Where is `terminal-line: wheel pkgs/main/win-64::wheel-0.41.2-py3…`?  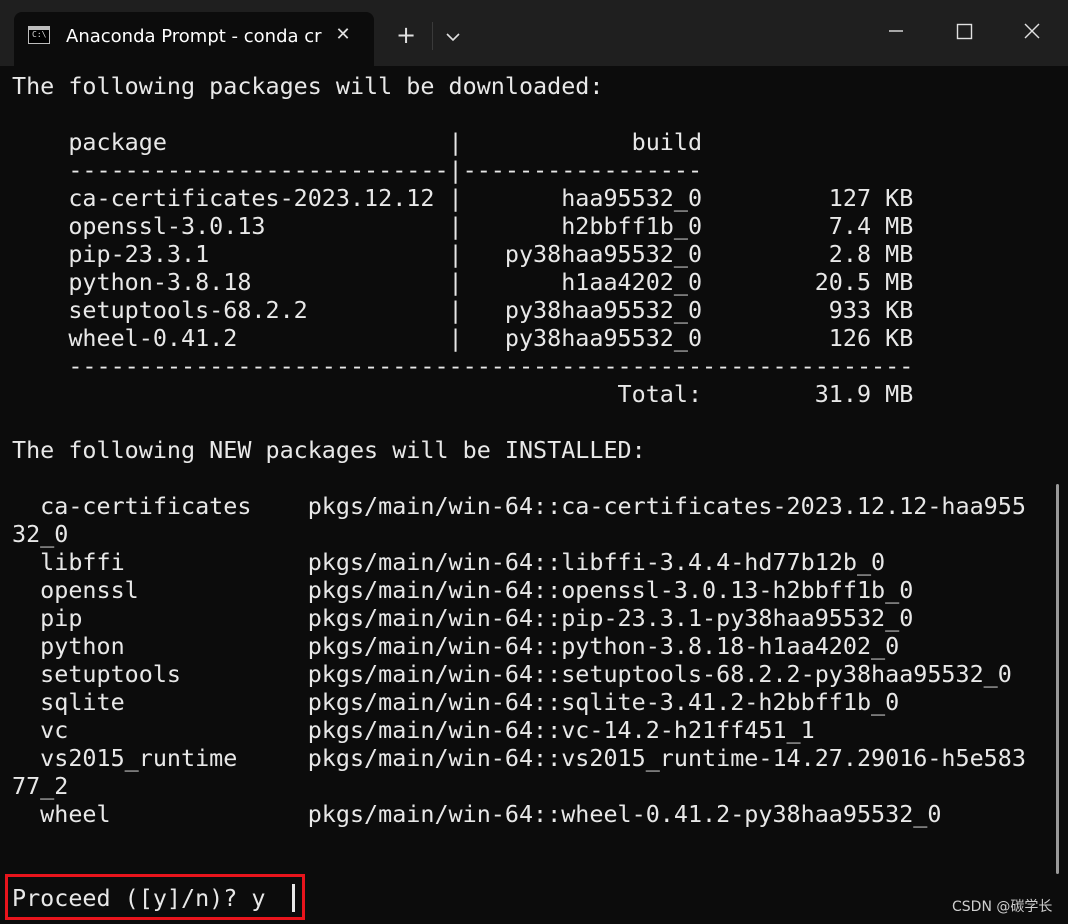 terminal-line: wheel pkgs/main/win-64::wheel-0.41.2-py3… is located at coordinates (477, 814).